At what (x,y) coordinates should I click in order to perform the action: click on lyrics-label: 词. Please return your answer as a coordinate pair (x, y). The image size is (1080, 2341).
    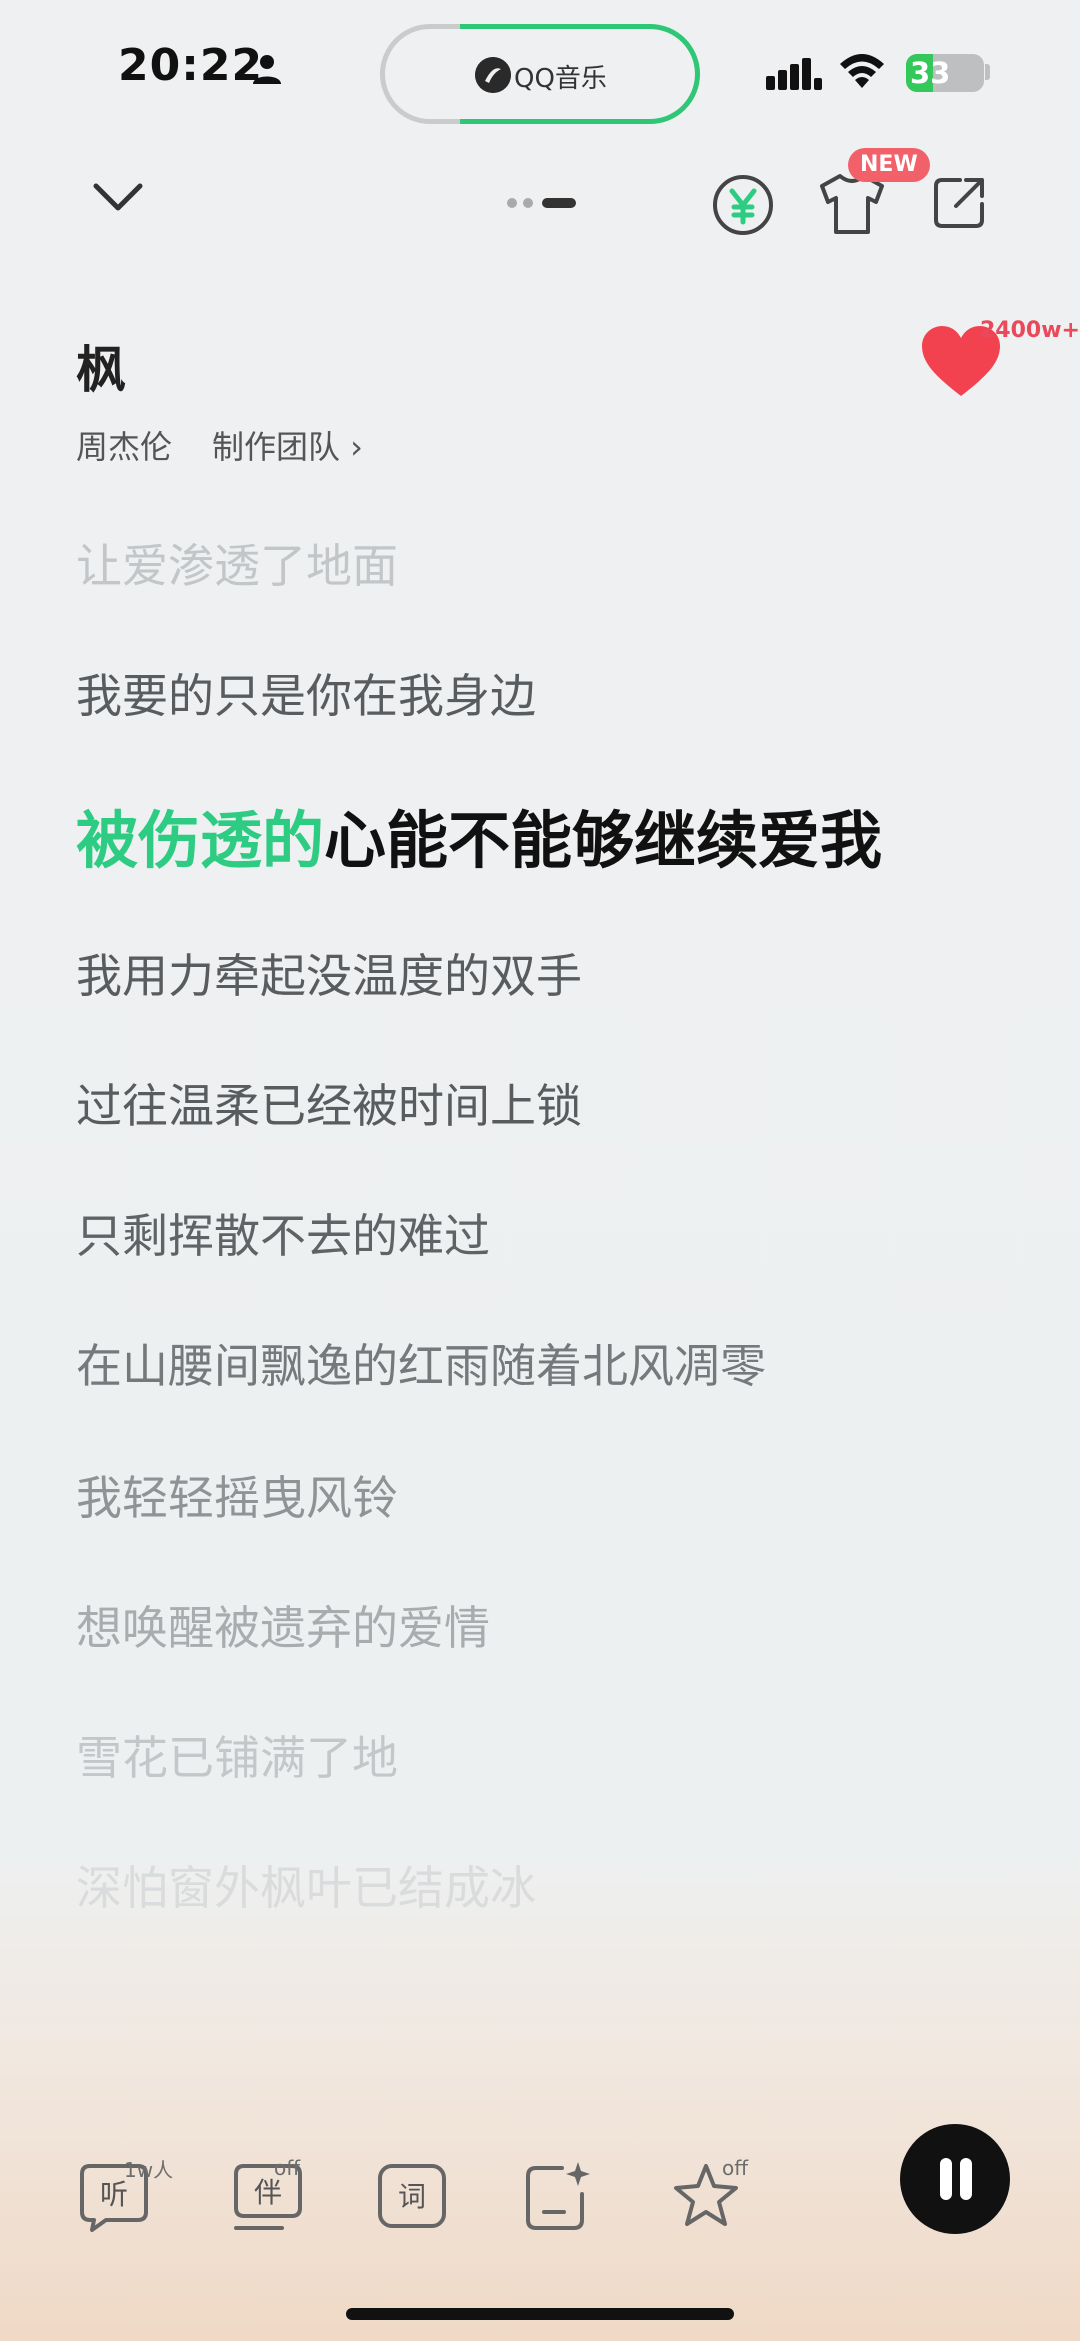
    Looking at the image, I should click on (412, 2196).